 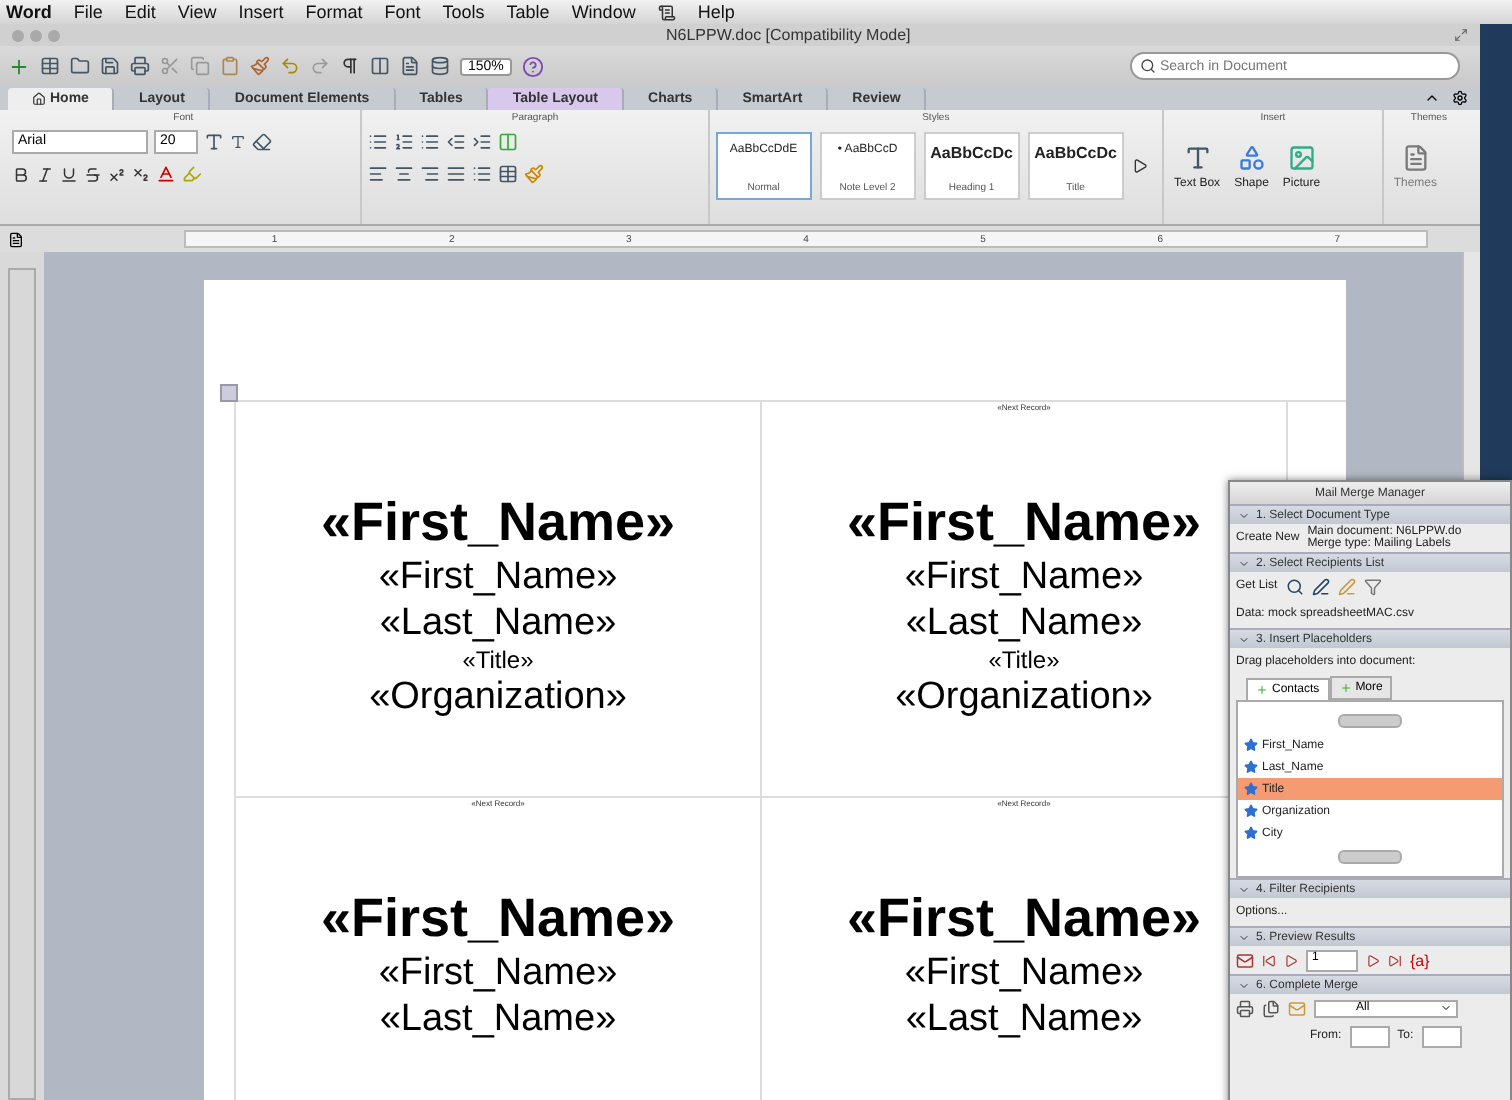 I want to click on menu-item: Format, so click(x=334, y=12).